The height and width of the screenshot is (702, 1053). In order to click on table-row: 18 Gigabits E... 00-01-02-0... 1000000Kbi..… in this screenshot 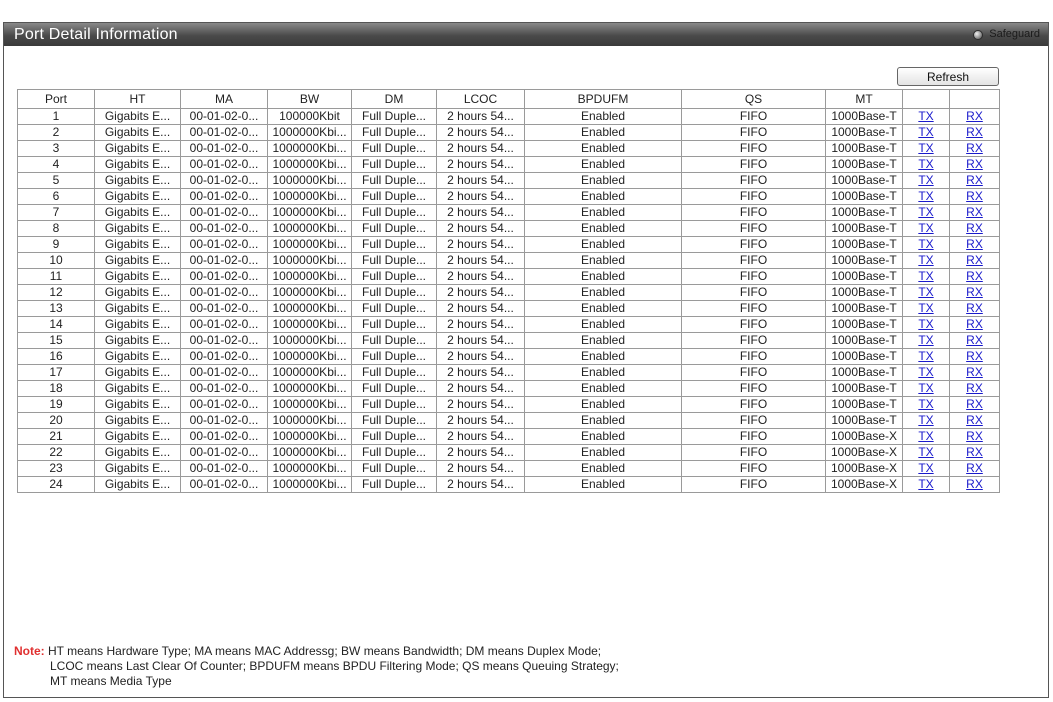, I will do `click(508, 388)`.